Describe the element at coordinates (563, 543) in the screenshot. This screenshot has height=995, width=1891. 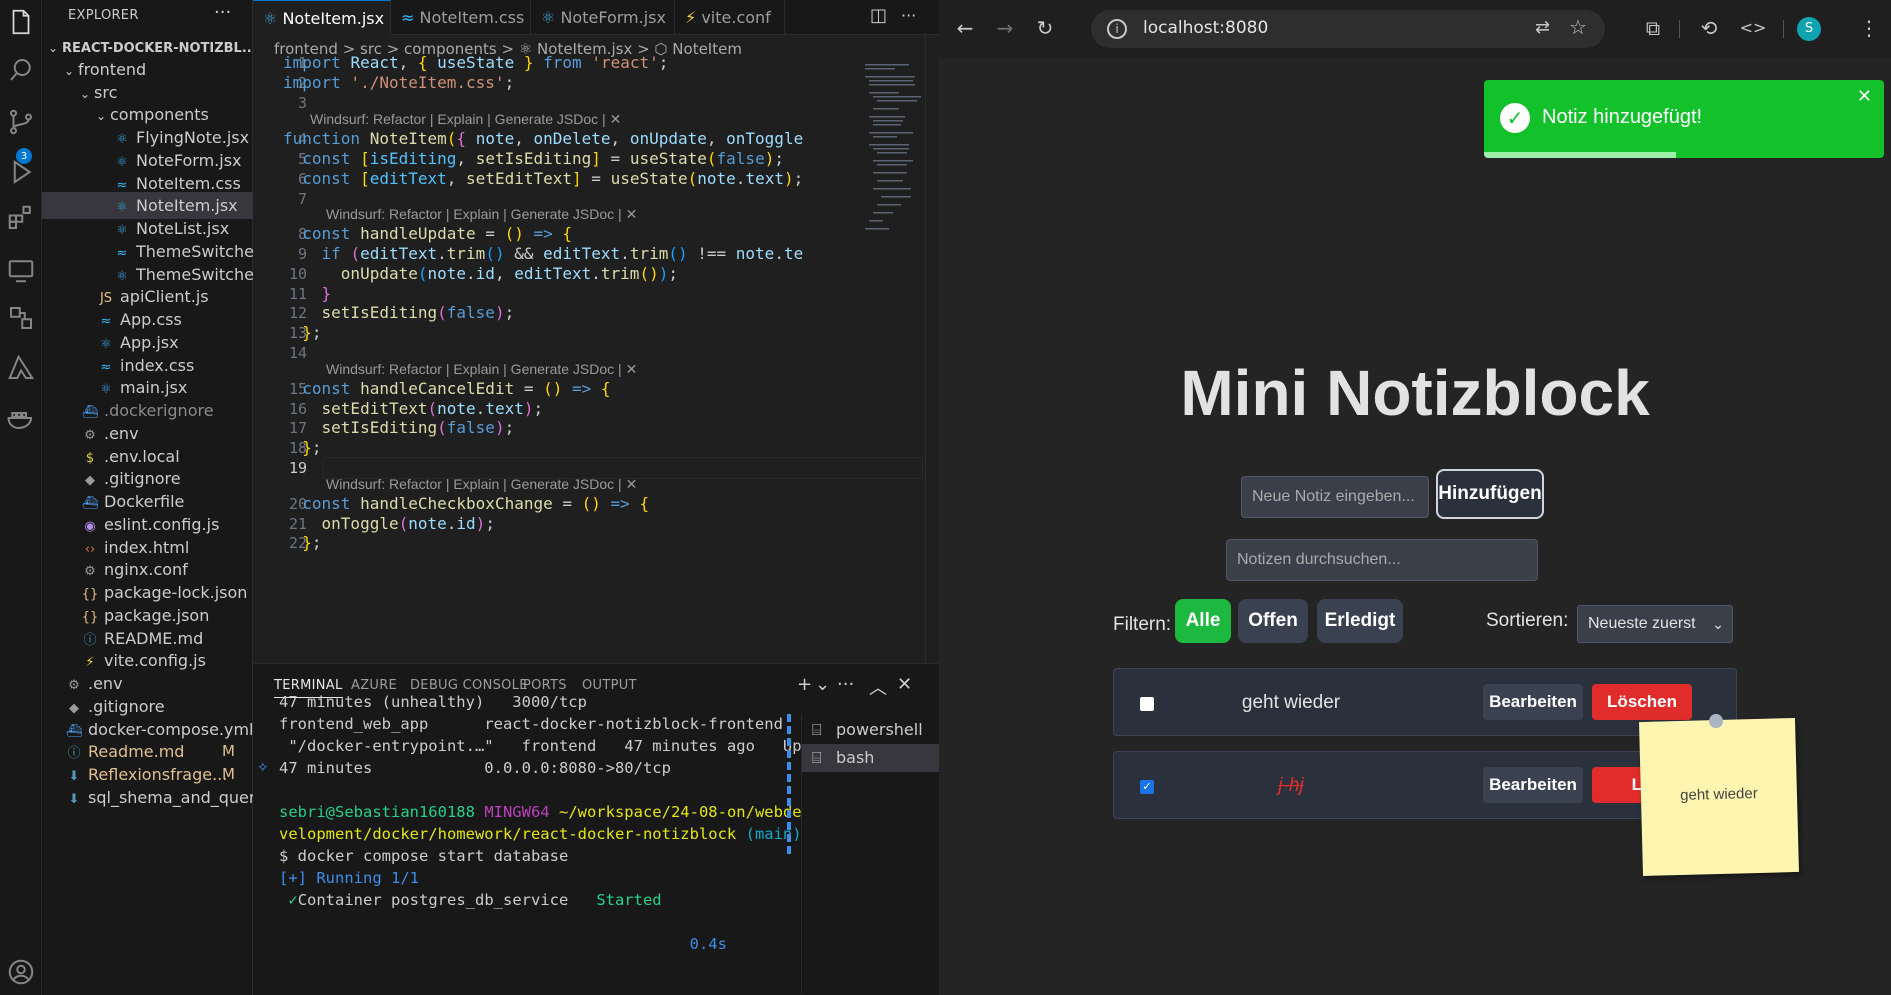
I see `code-line: 22 };` at that location.